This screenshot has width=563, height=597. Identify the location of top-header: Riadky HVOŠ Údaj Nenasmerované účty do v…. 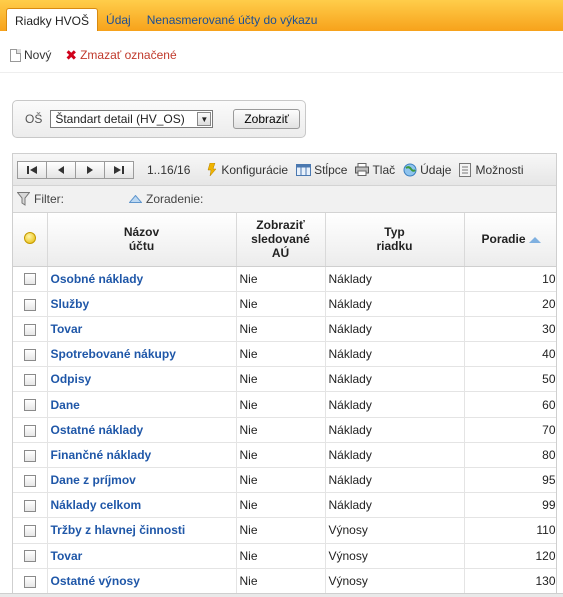
(281, 15).